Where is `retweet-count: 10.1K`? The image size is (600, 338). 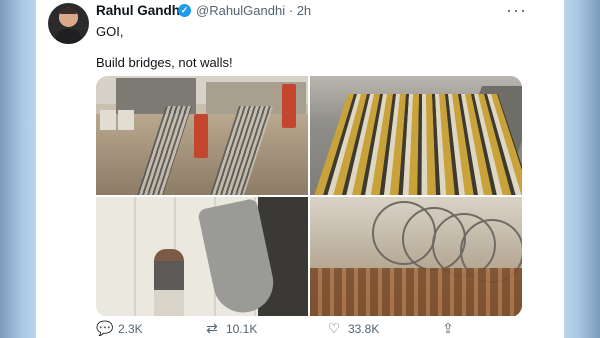
retweet-count: 10.1K is located at coordinates (241, 329).